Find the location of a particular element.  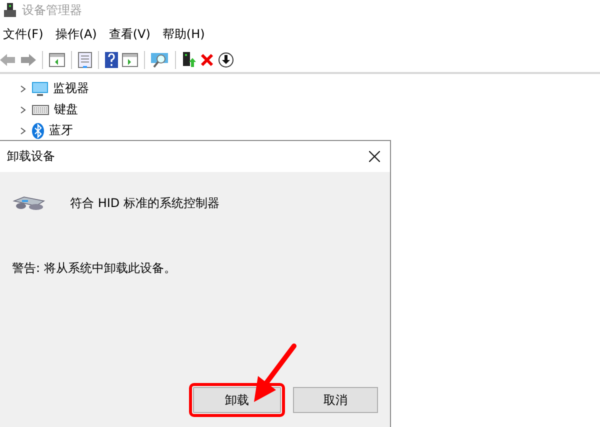

menu-item: 帮助(H) is located at coordinates (186, 34).